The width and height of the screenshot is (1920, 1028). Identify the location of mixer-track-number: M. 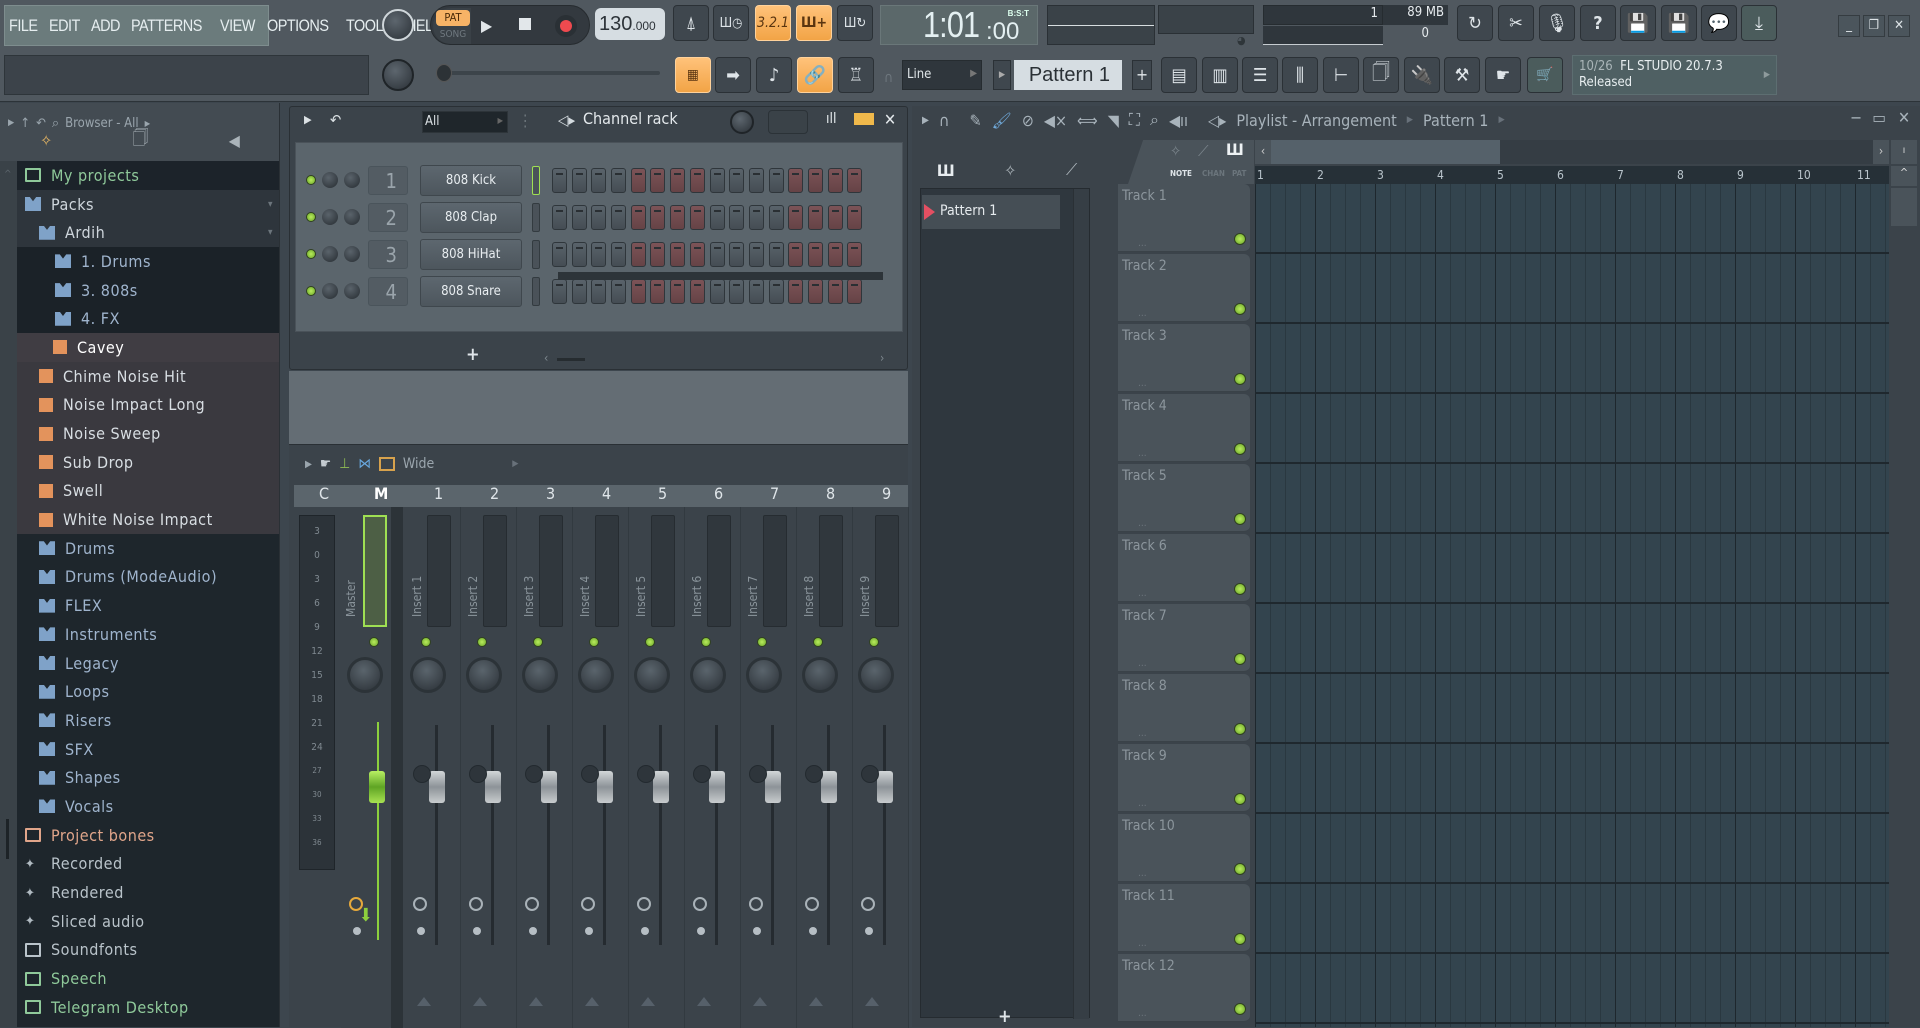
(381, 493).